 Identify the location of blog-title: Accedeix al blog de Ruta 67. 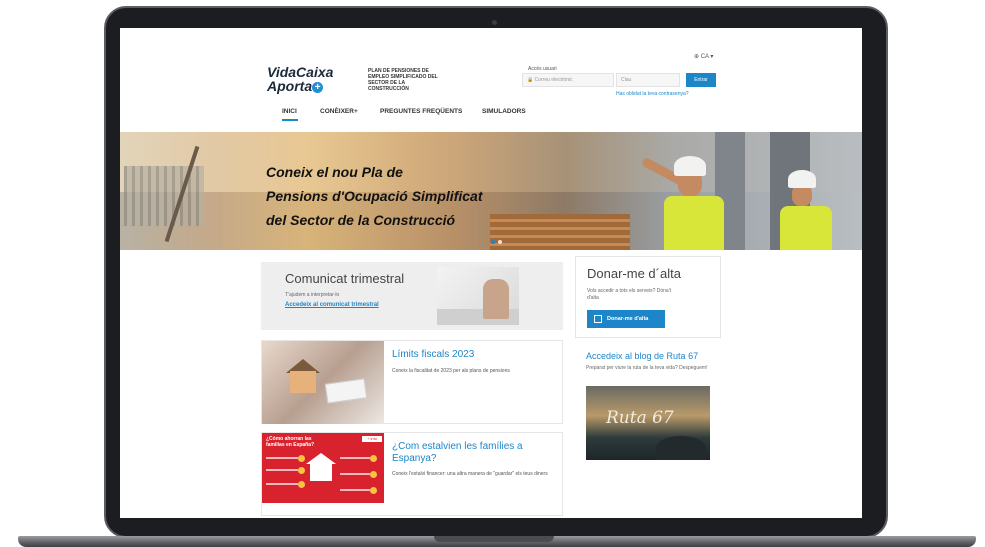
(642, 356).